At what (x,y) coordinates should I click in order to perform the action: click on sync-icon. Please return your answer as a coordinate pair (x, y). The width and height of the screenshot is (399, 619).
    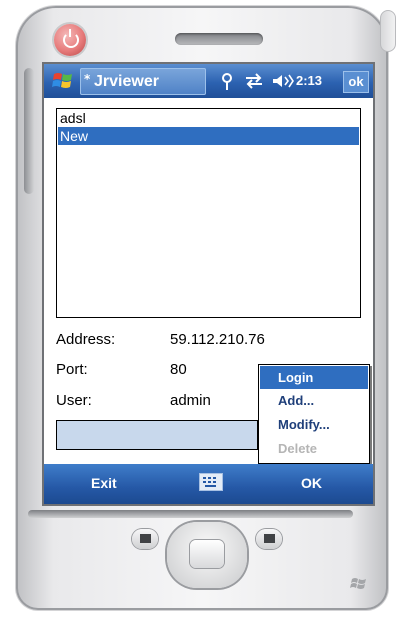
    Looking at the image, I should click on (254, 81).